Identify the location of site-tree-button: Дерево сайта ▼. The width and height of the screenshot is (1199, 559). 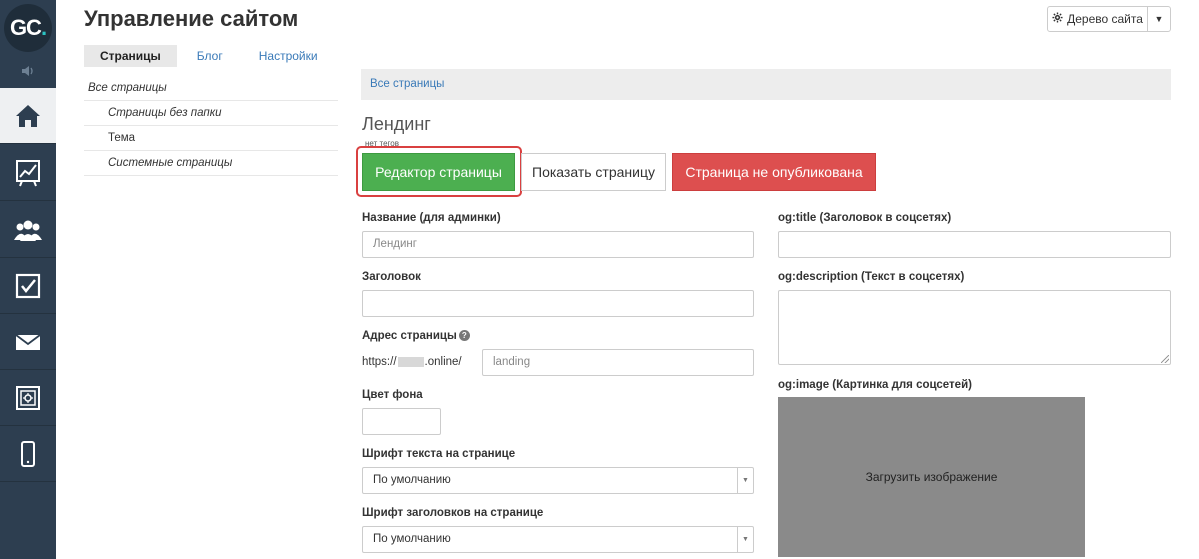
(1109, 19).